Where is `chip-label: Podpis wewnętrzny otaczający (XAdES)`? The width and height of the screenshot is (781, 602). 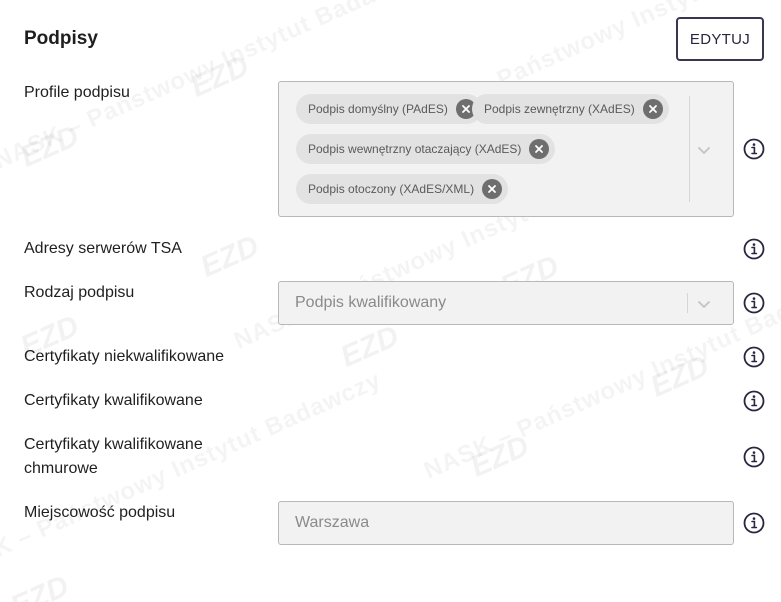 chip-label: Podpis wewnętrzny otaczający (XAdES) is located at coordinates (415, 149).